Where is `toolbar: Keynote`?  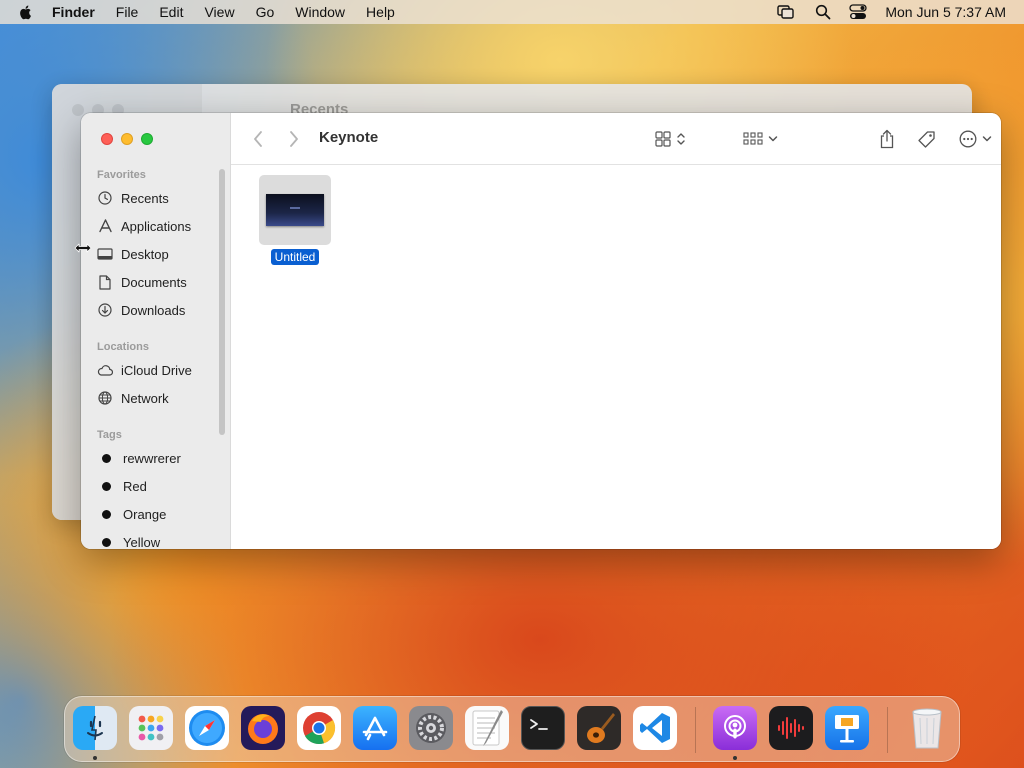 toolbar: Keynote is located at coordinates (616, 139).